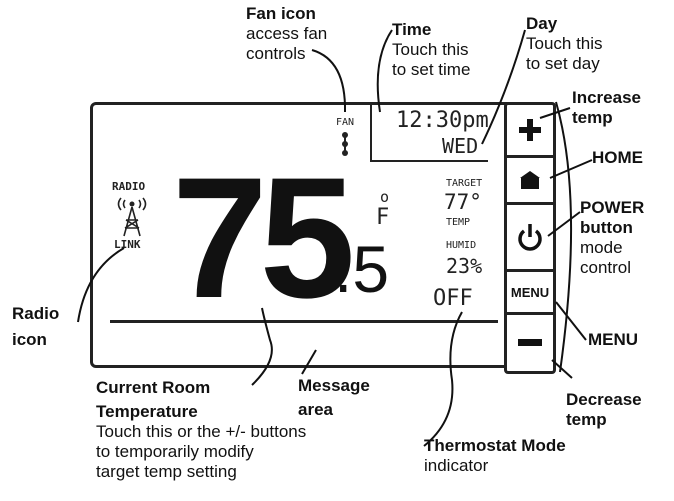 Image resolution: width=674 pixels, height=501 pixels. Describe the element at coordinates (384, 71) in the screenshot. I see `time-leader` at that location.